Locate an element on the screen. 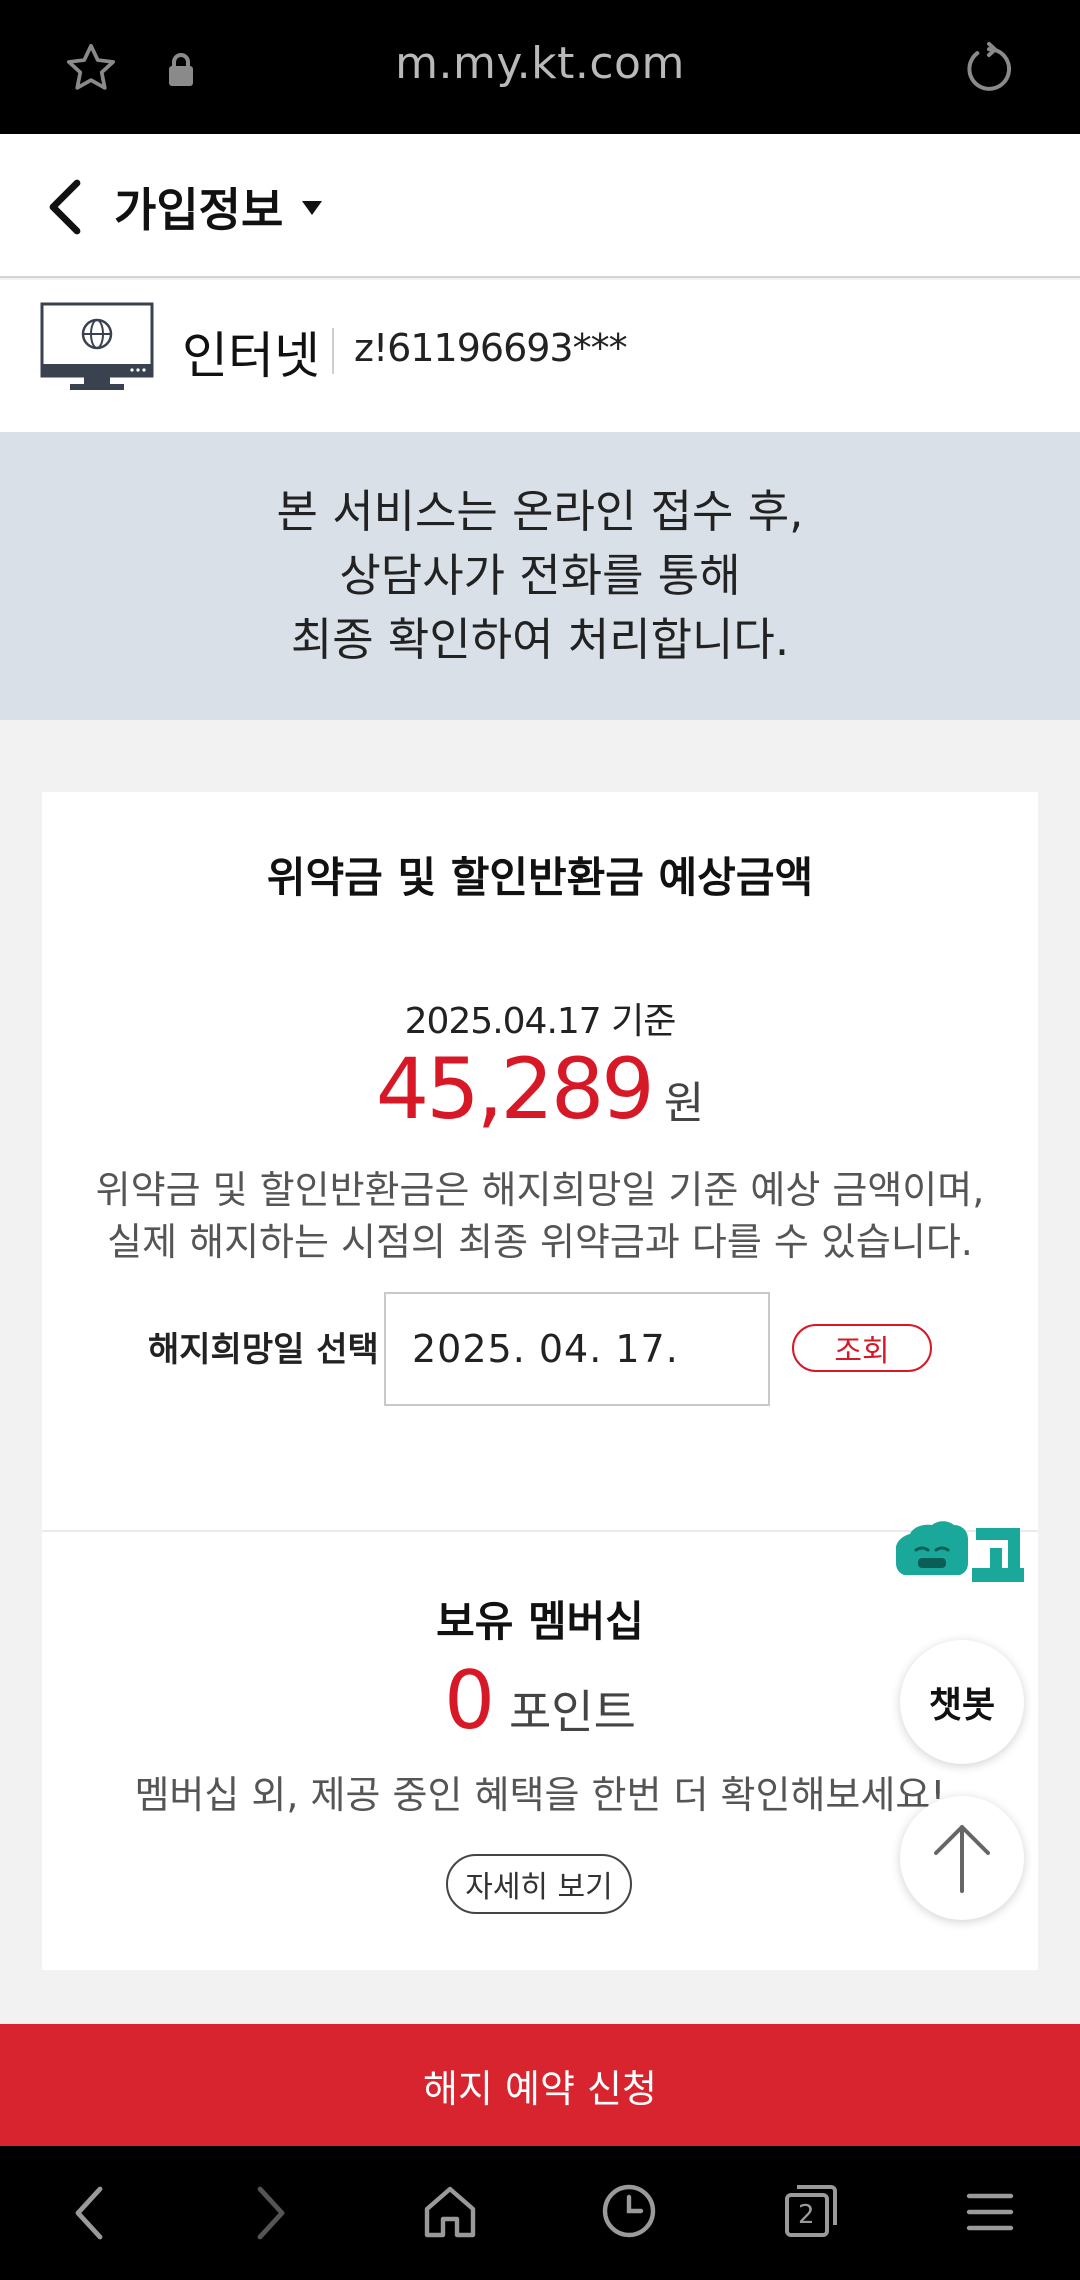  service-row: 인터넷 z!61196693*** is located at coordinates (540, 356).